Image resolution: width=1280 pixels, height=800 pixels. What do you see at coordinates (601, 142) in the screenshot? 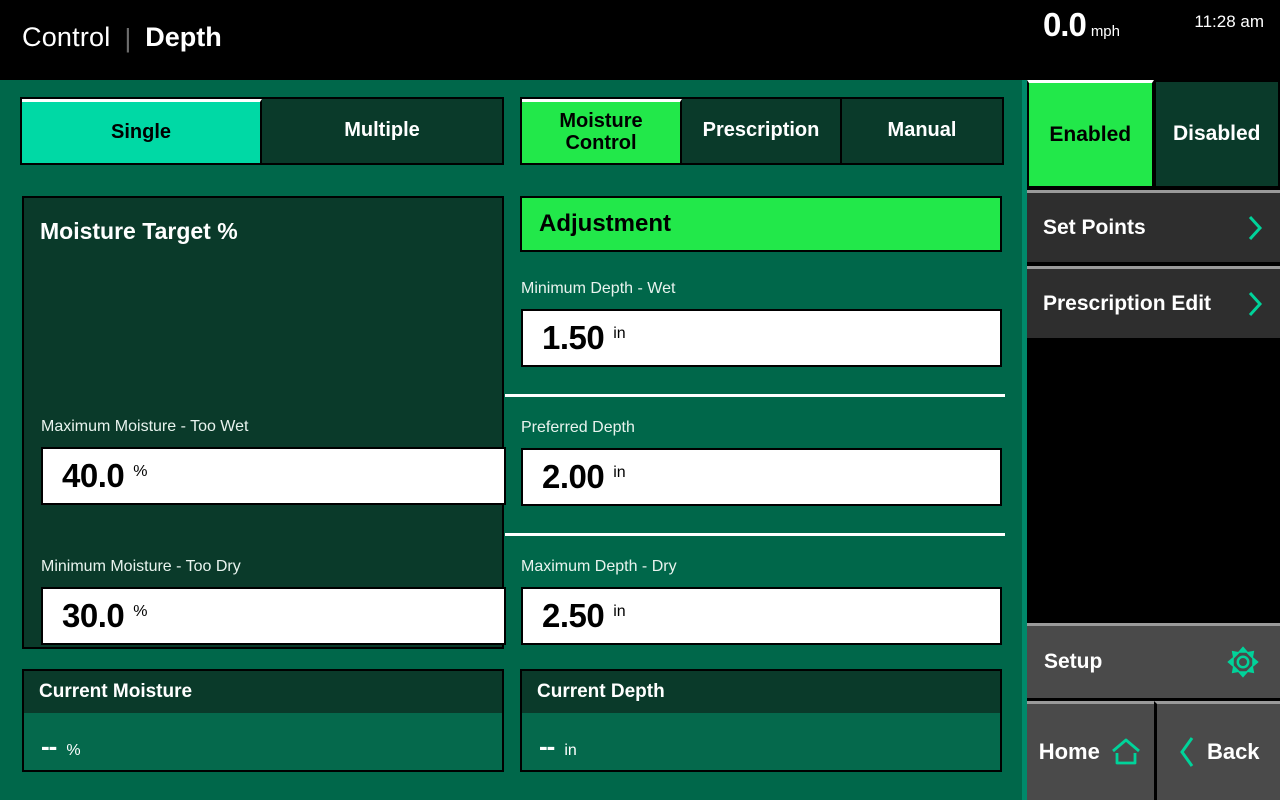
I see `tab-moisture-control-line2: Control` at bounding box center [601, 142].